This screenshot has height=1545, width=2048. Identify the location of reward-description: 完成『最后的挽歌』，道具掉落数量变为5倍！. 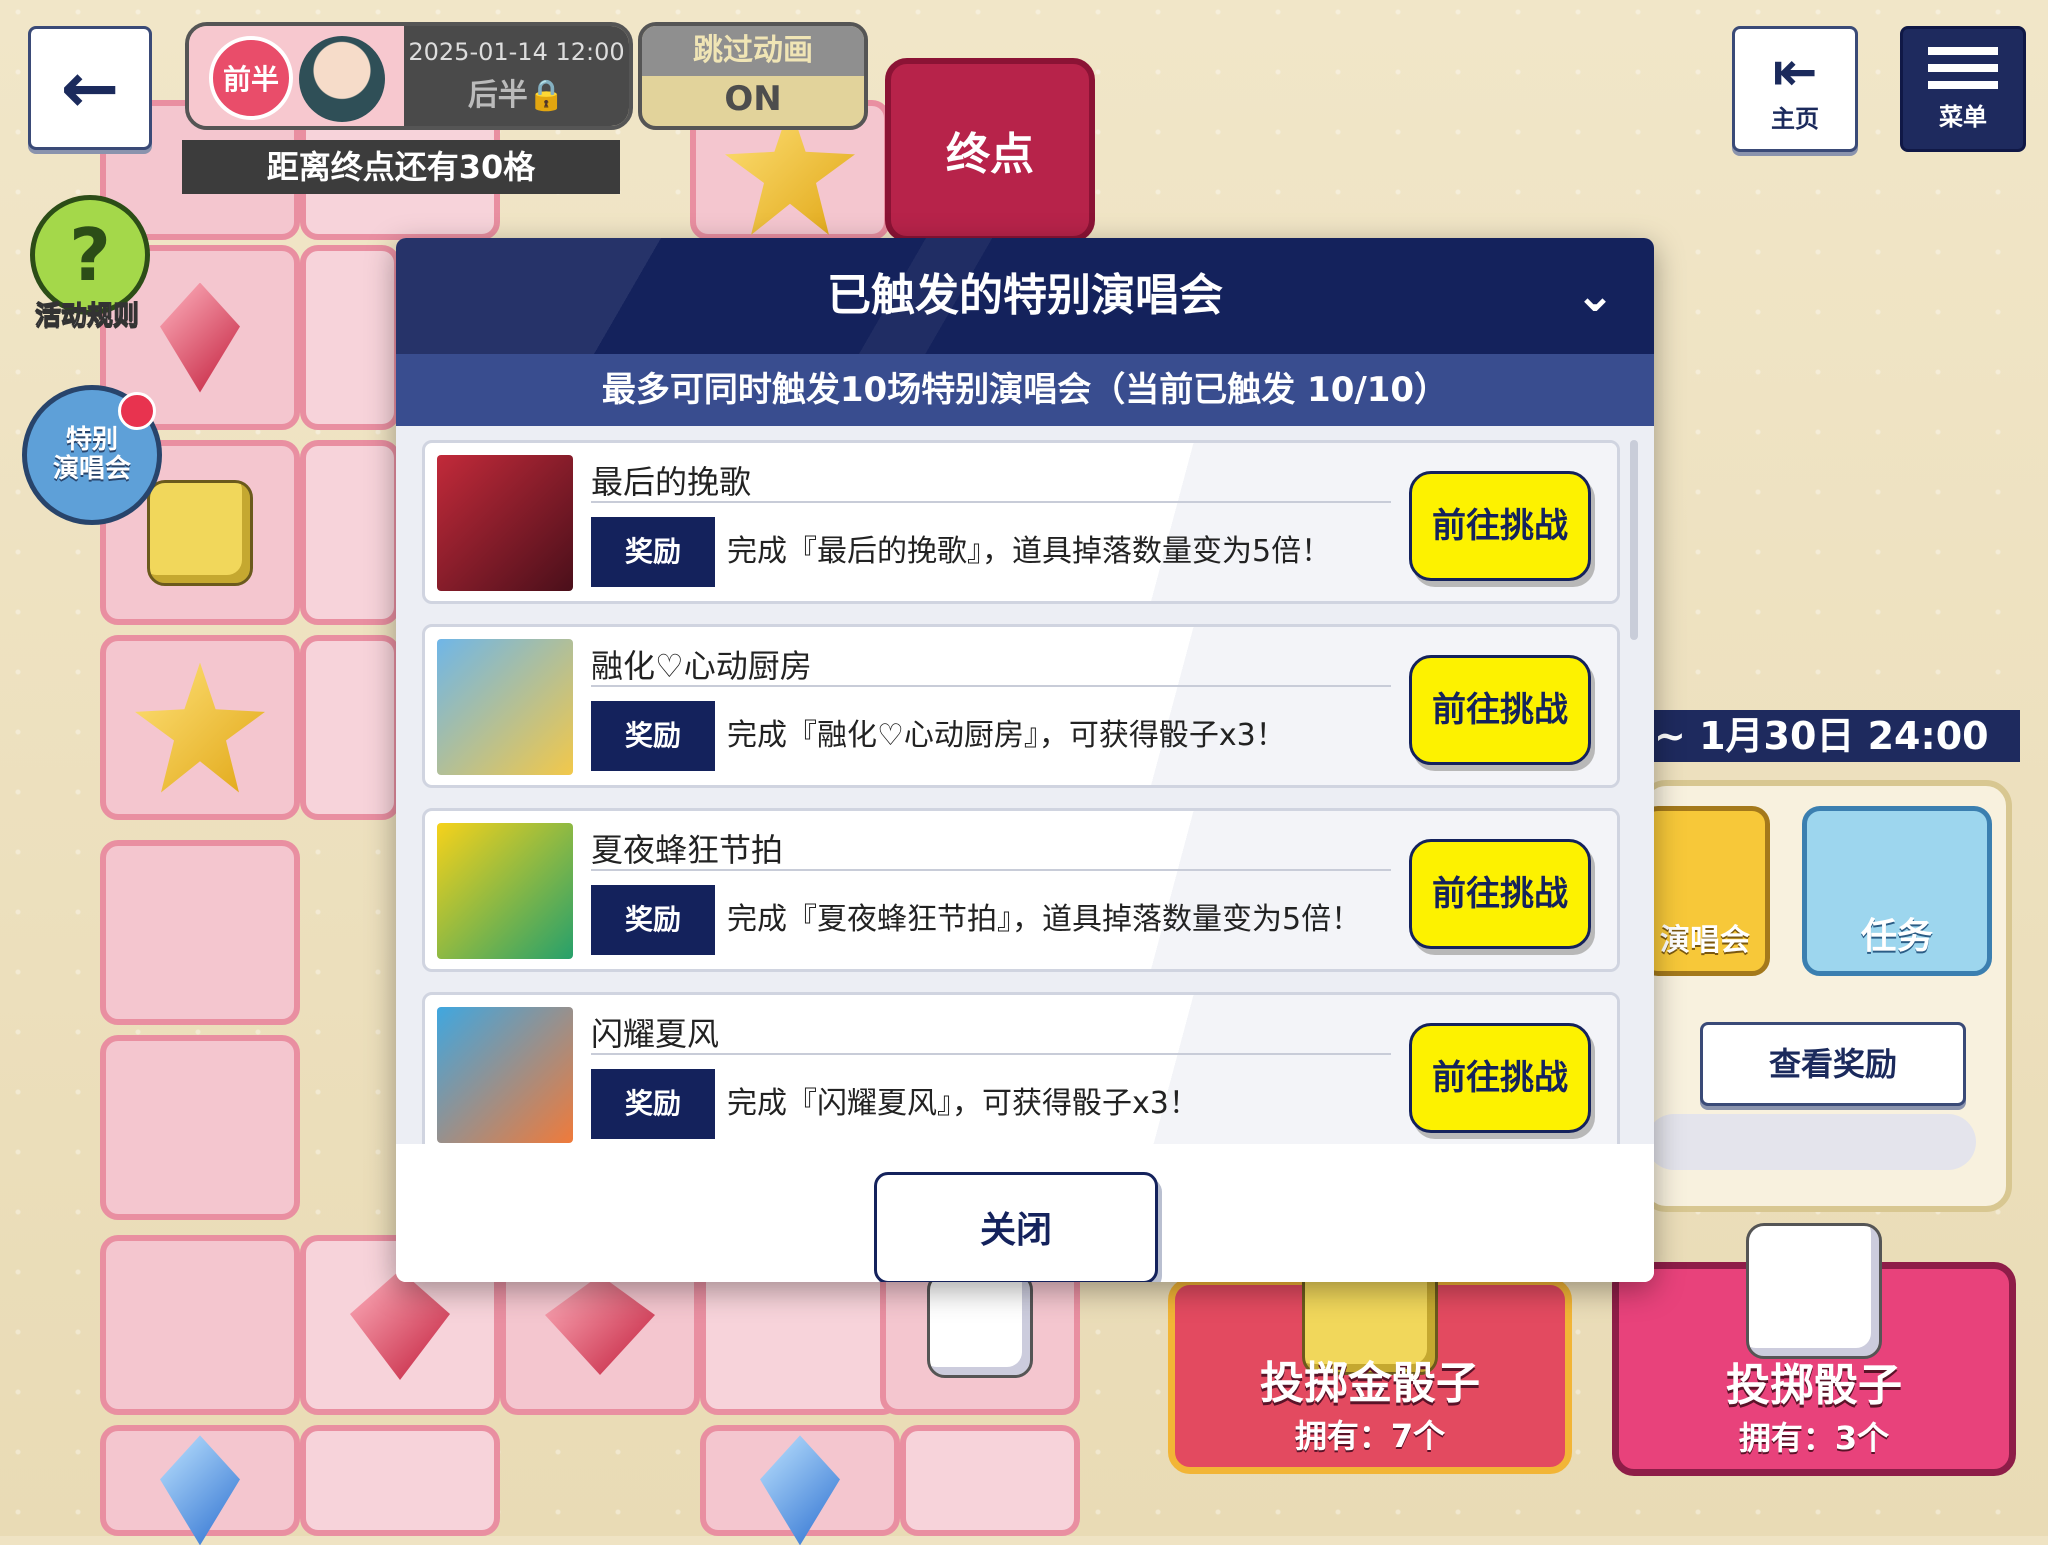
(1029, 551).